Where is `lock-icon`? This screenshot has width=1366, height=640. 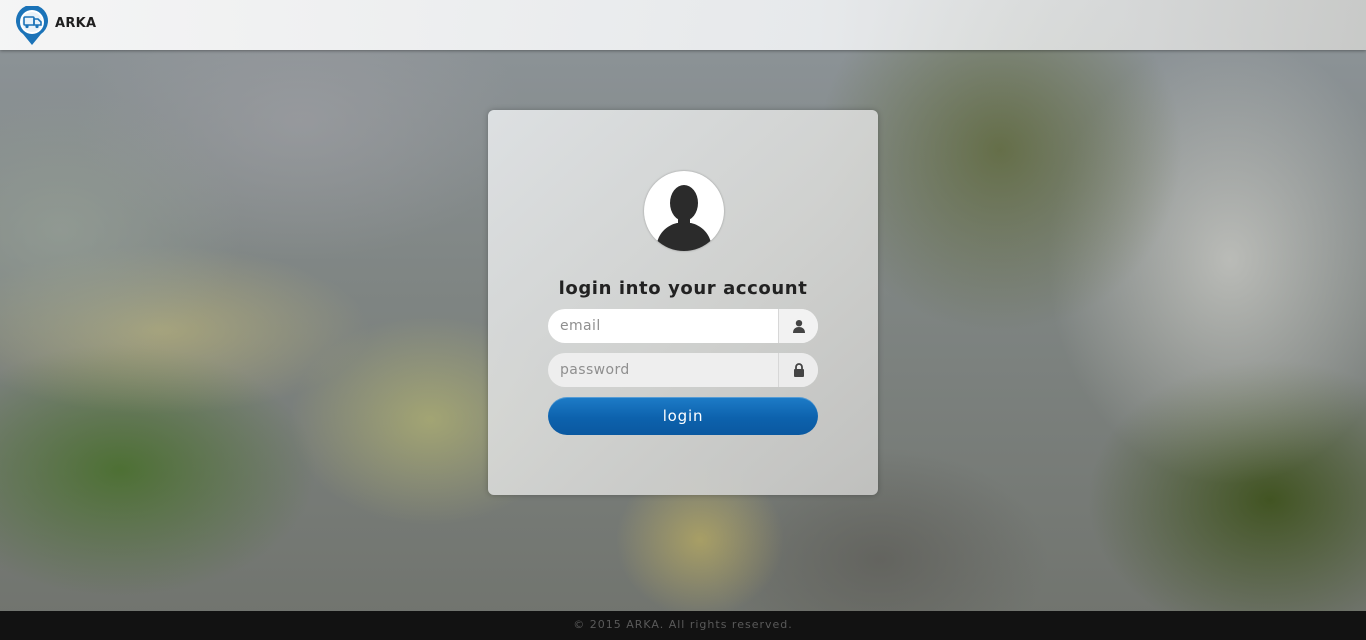 lock-icon is located at coordinates (798, 370).